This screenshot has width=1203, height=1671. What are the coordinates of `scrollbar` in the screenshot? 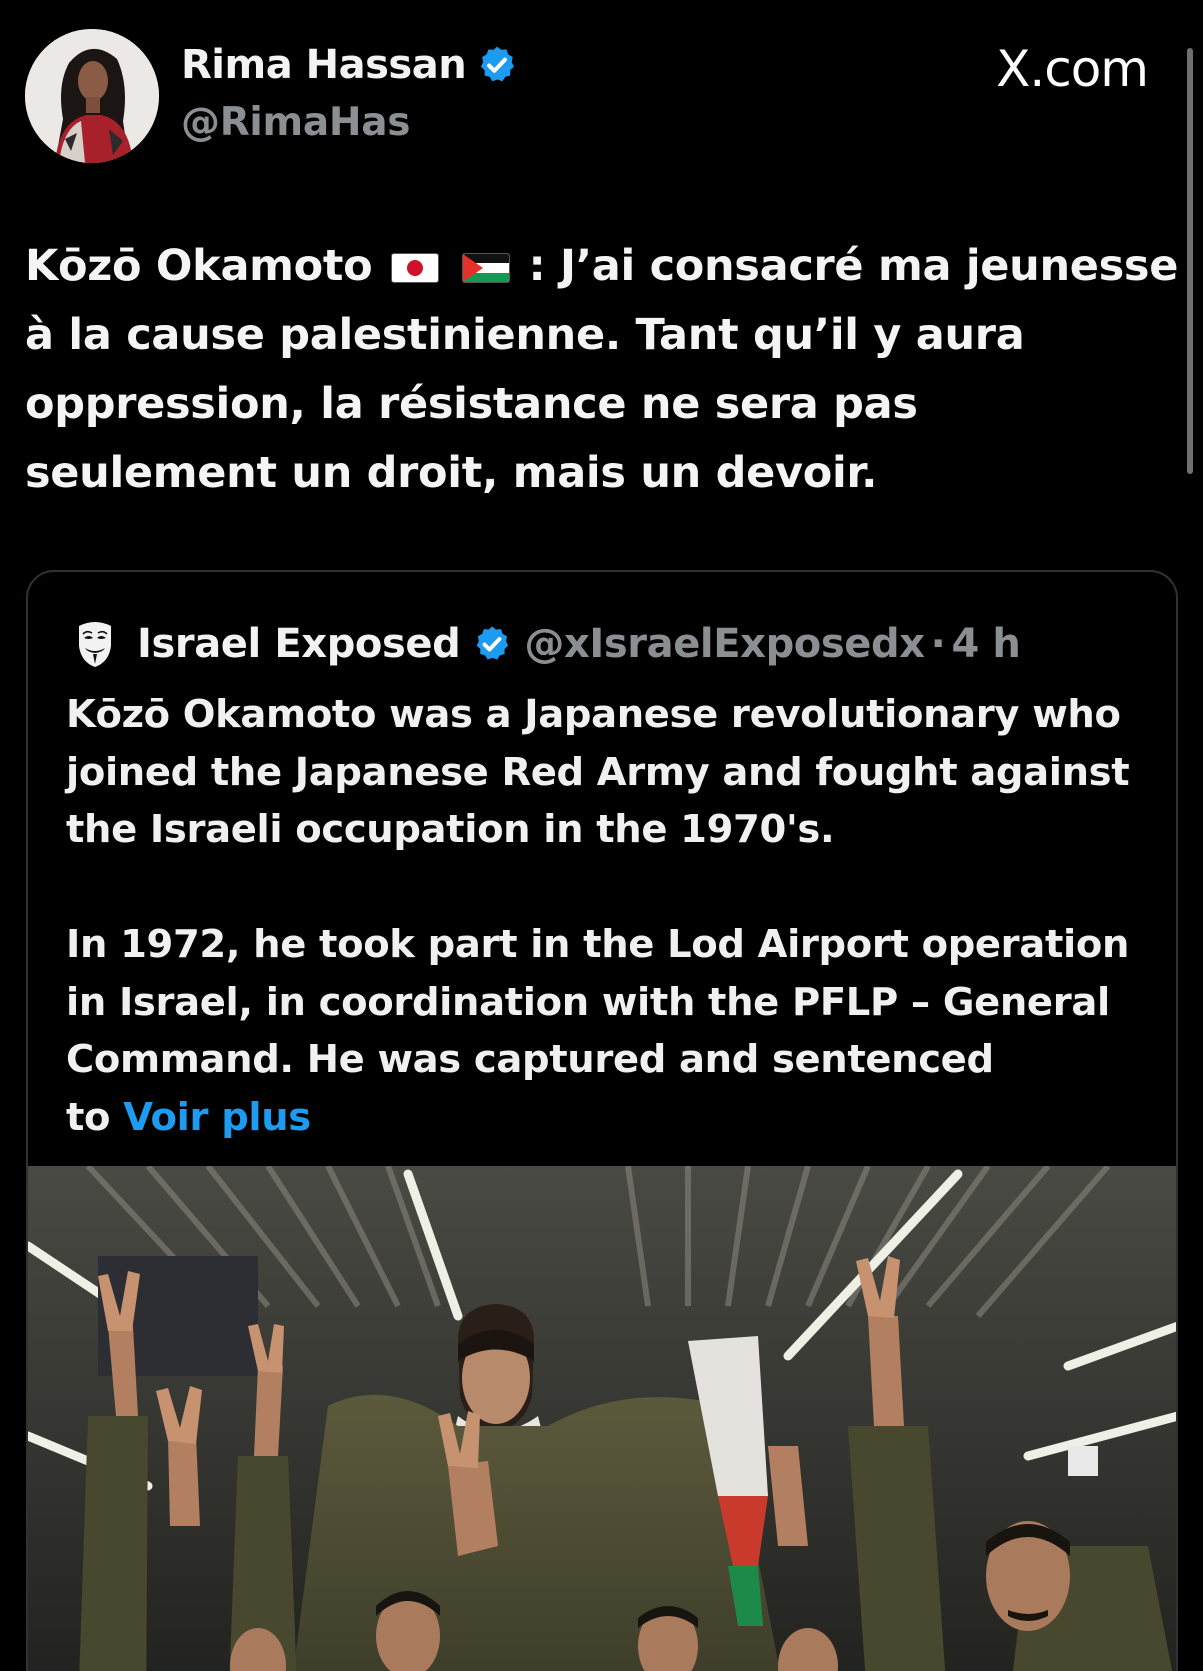 It's located at (1190, 261).